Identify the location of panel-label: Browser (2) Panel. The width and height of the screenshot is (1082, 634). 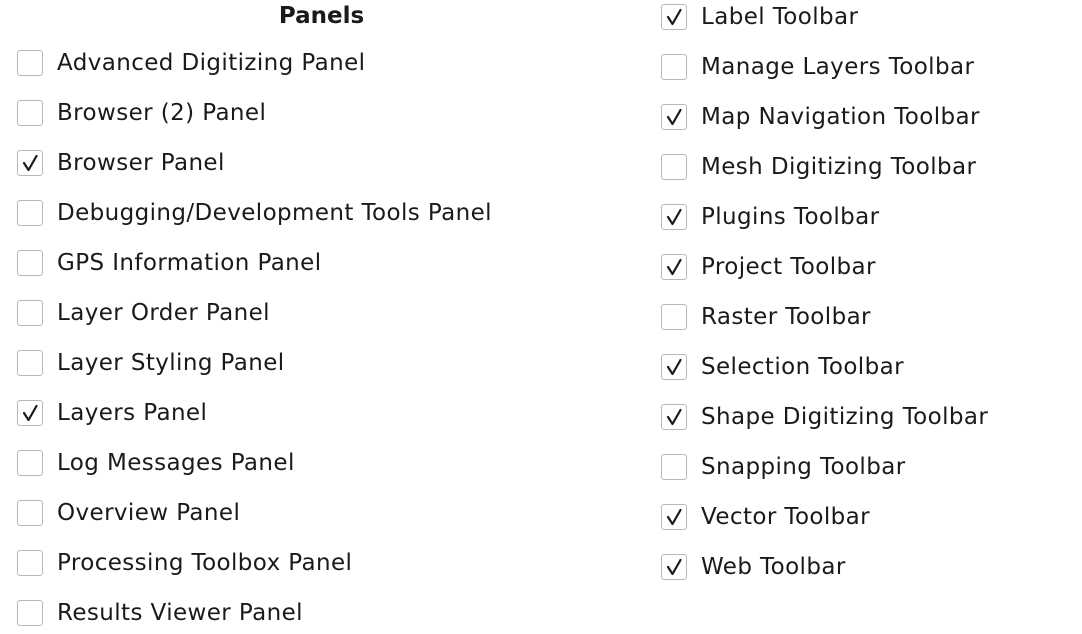
(162, 113).